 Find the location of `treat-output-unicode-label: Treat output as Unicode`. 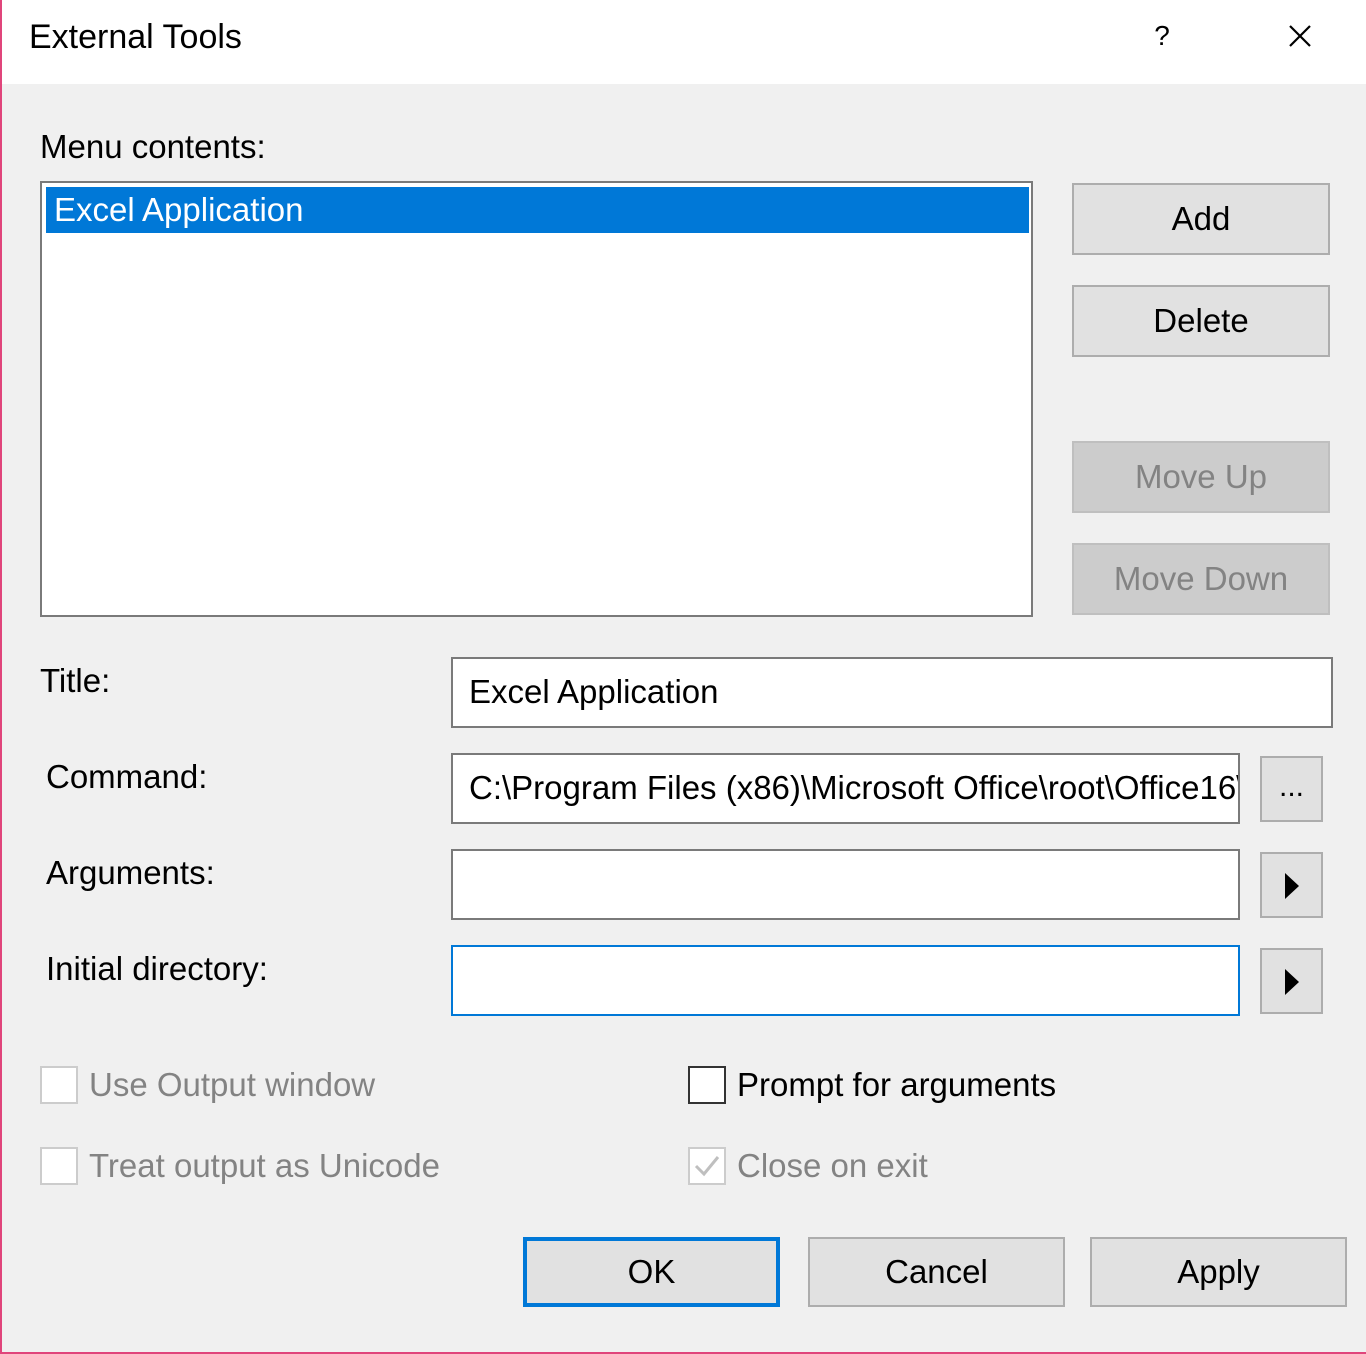

treat-output-unicode-label: Treat output as Unicode is located at coordinates (264, 1165).